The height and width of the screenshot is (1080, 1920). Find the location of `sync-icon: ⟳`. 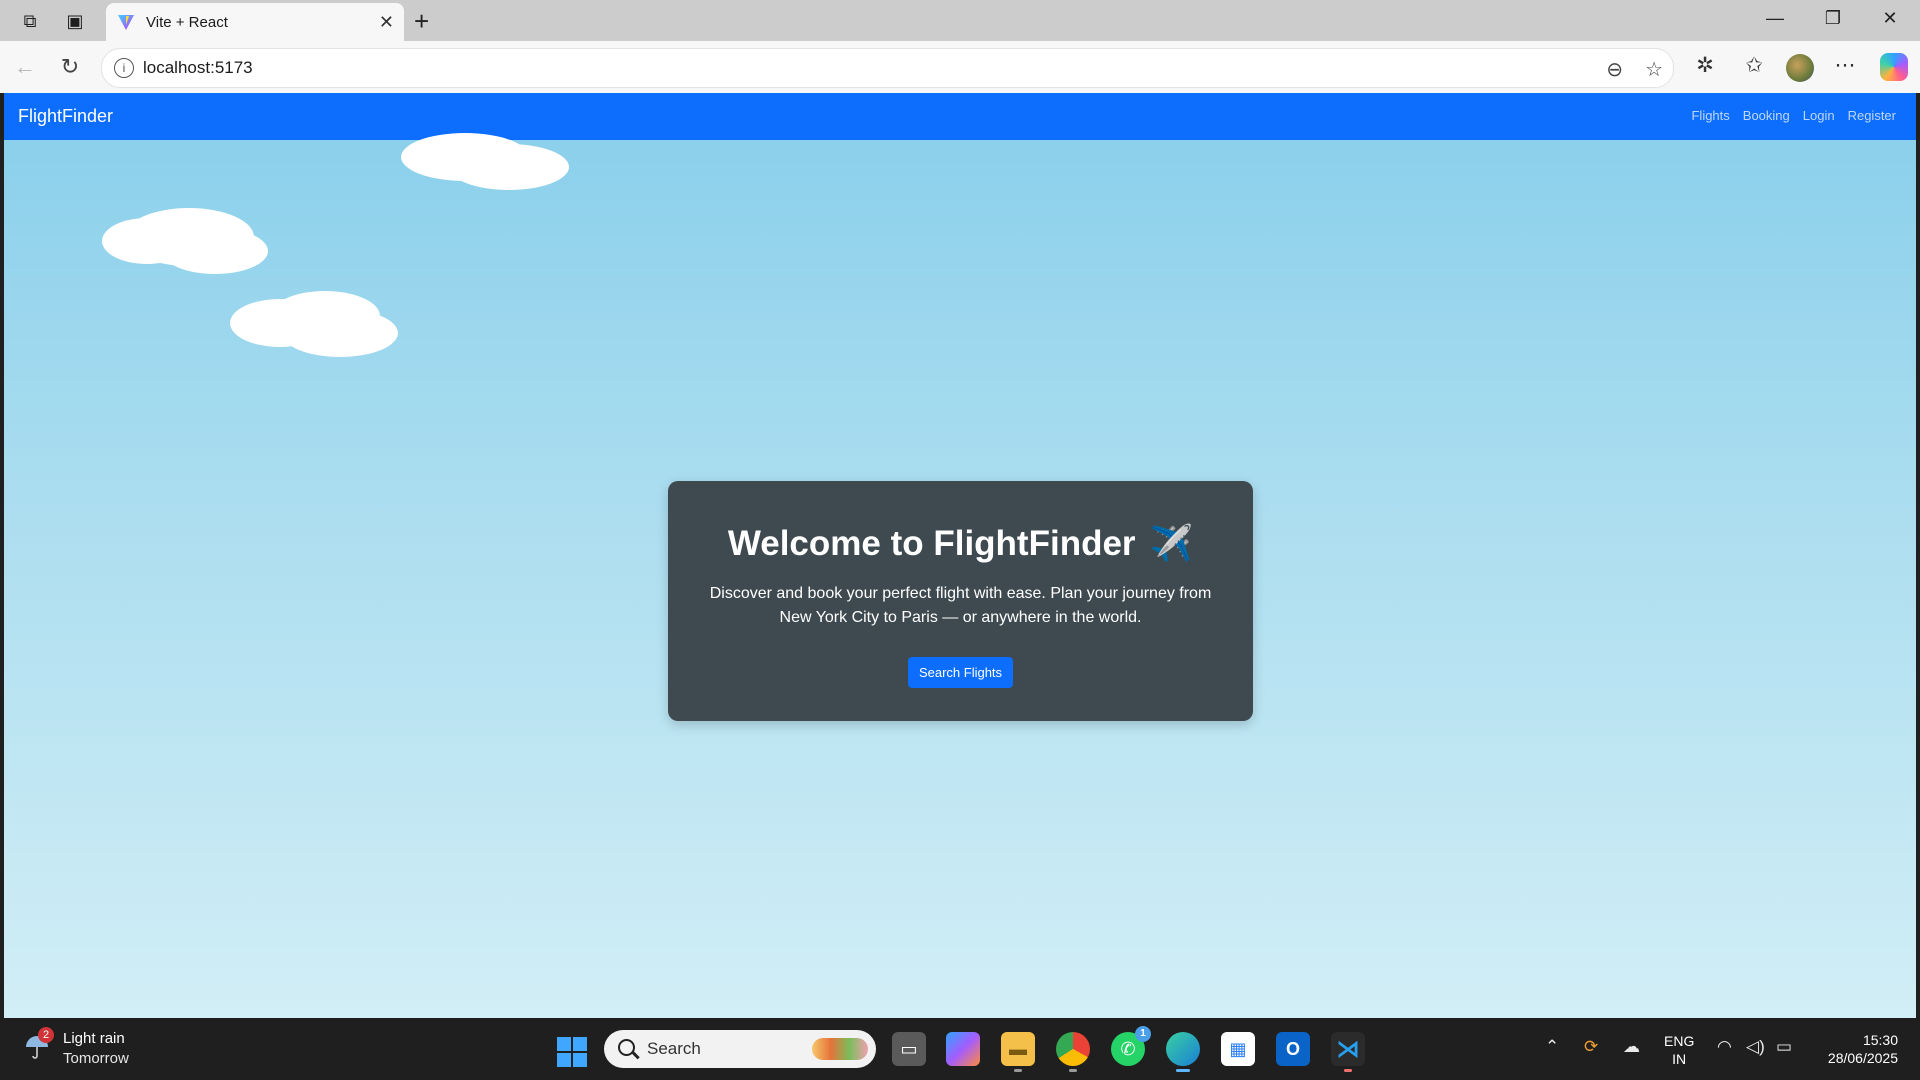

sync-icon: ⟳ is located at coordinates (1591, 1047).